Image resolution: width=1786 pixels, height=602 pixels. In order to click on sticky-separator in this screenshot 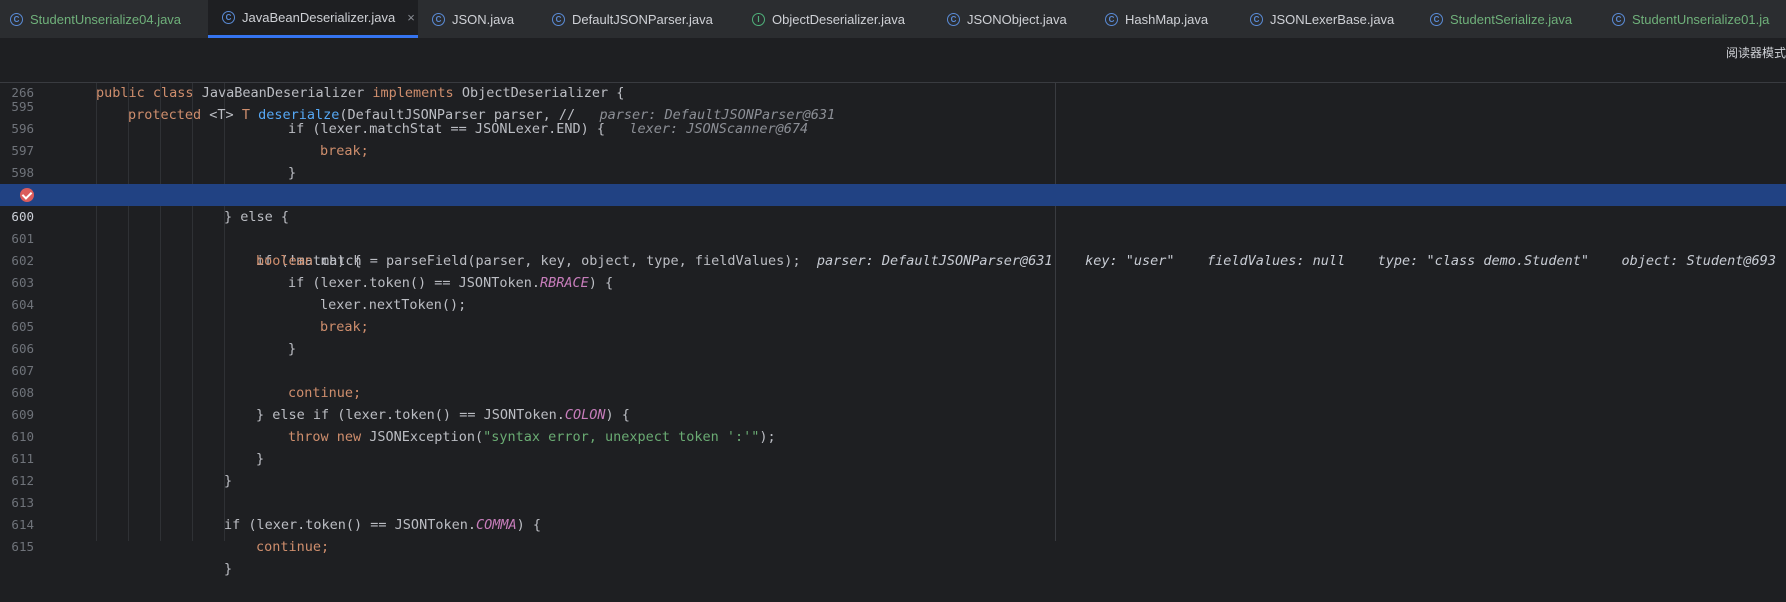, I will do `click(893, 82)`.